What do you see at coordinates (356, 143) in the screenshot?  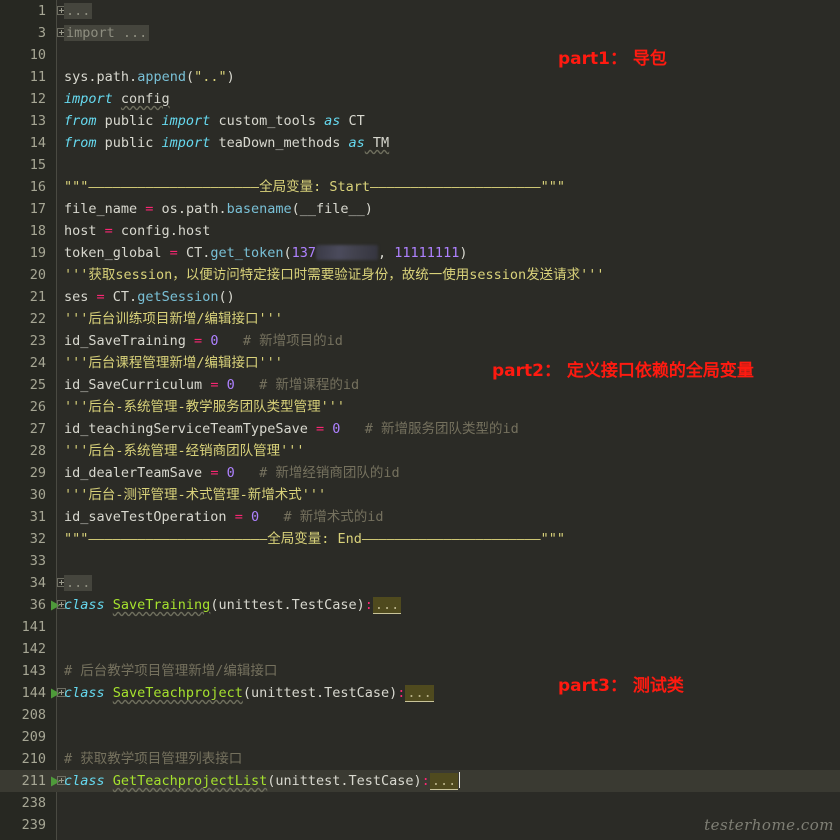 I see `code-token: as` at bounding box center [356, 143].